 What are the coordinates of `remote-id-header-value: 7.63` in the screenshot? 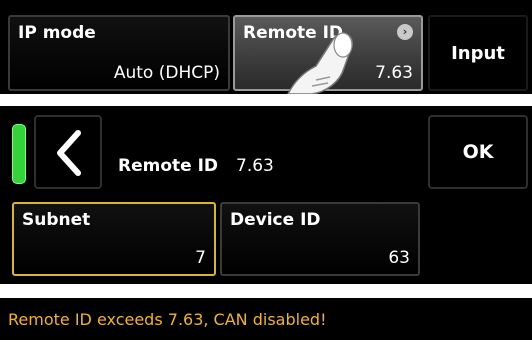 It's located at (255, 166).